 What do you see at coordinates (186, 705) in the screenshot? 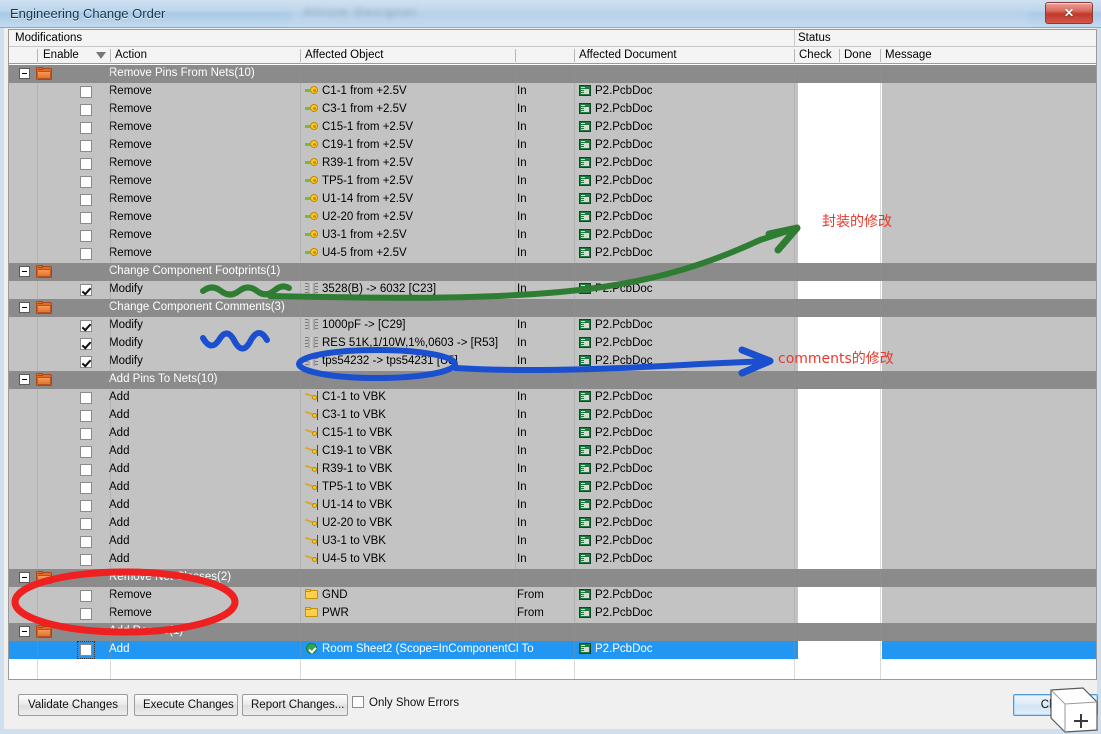
I see `execute-changes-button: Execute Changes` at bounding box center [186, 705].